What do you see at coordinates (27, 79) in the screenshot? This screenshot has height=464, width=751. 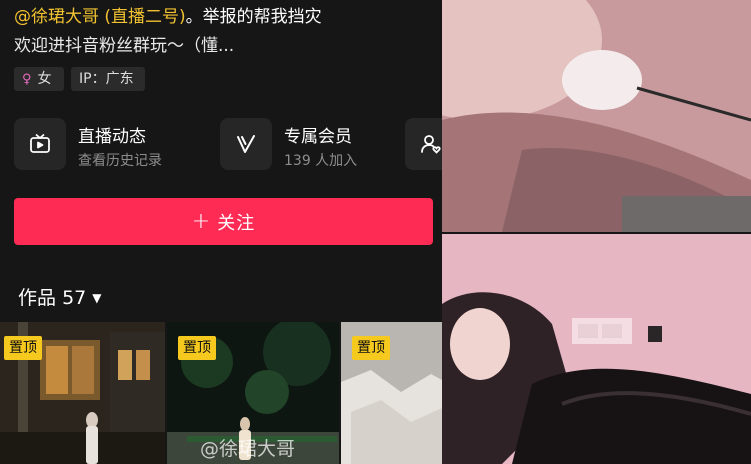 I see `female-icon: ♀` at bounding box center [27, 79].